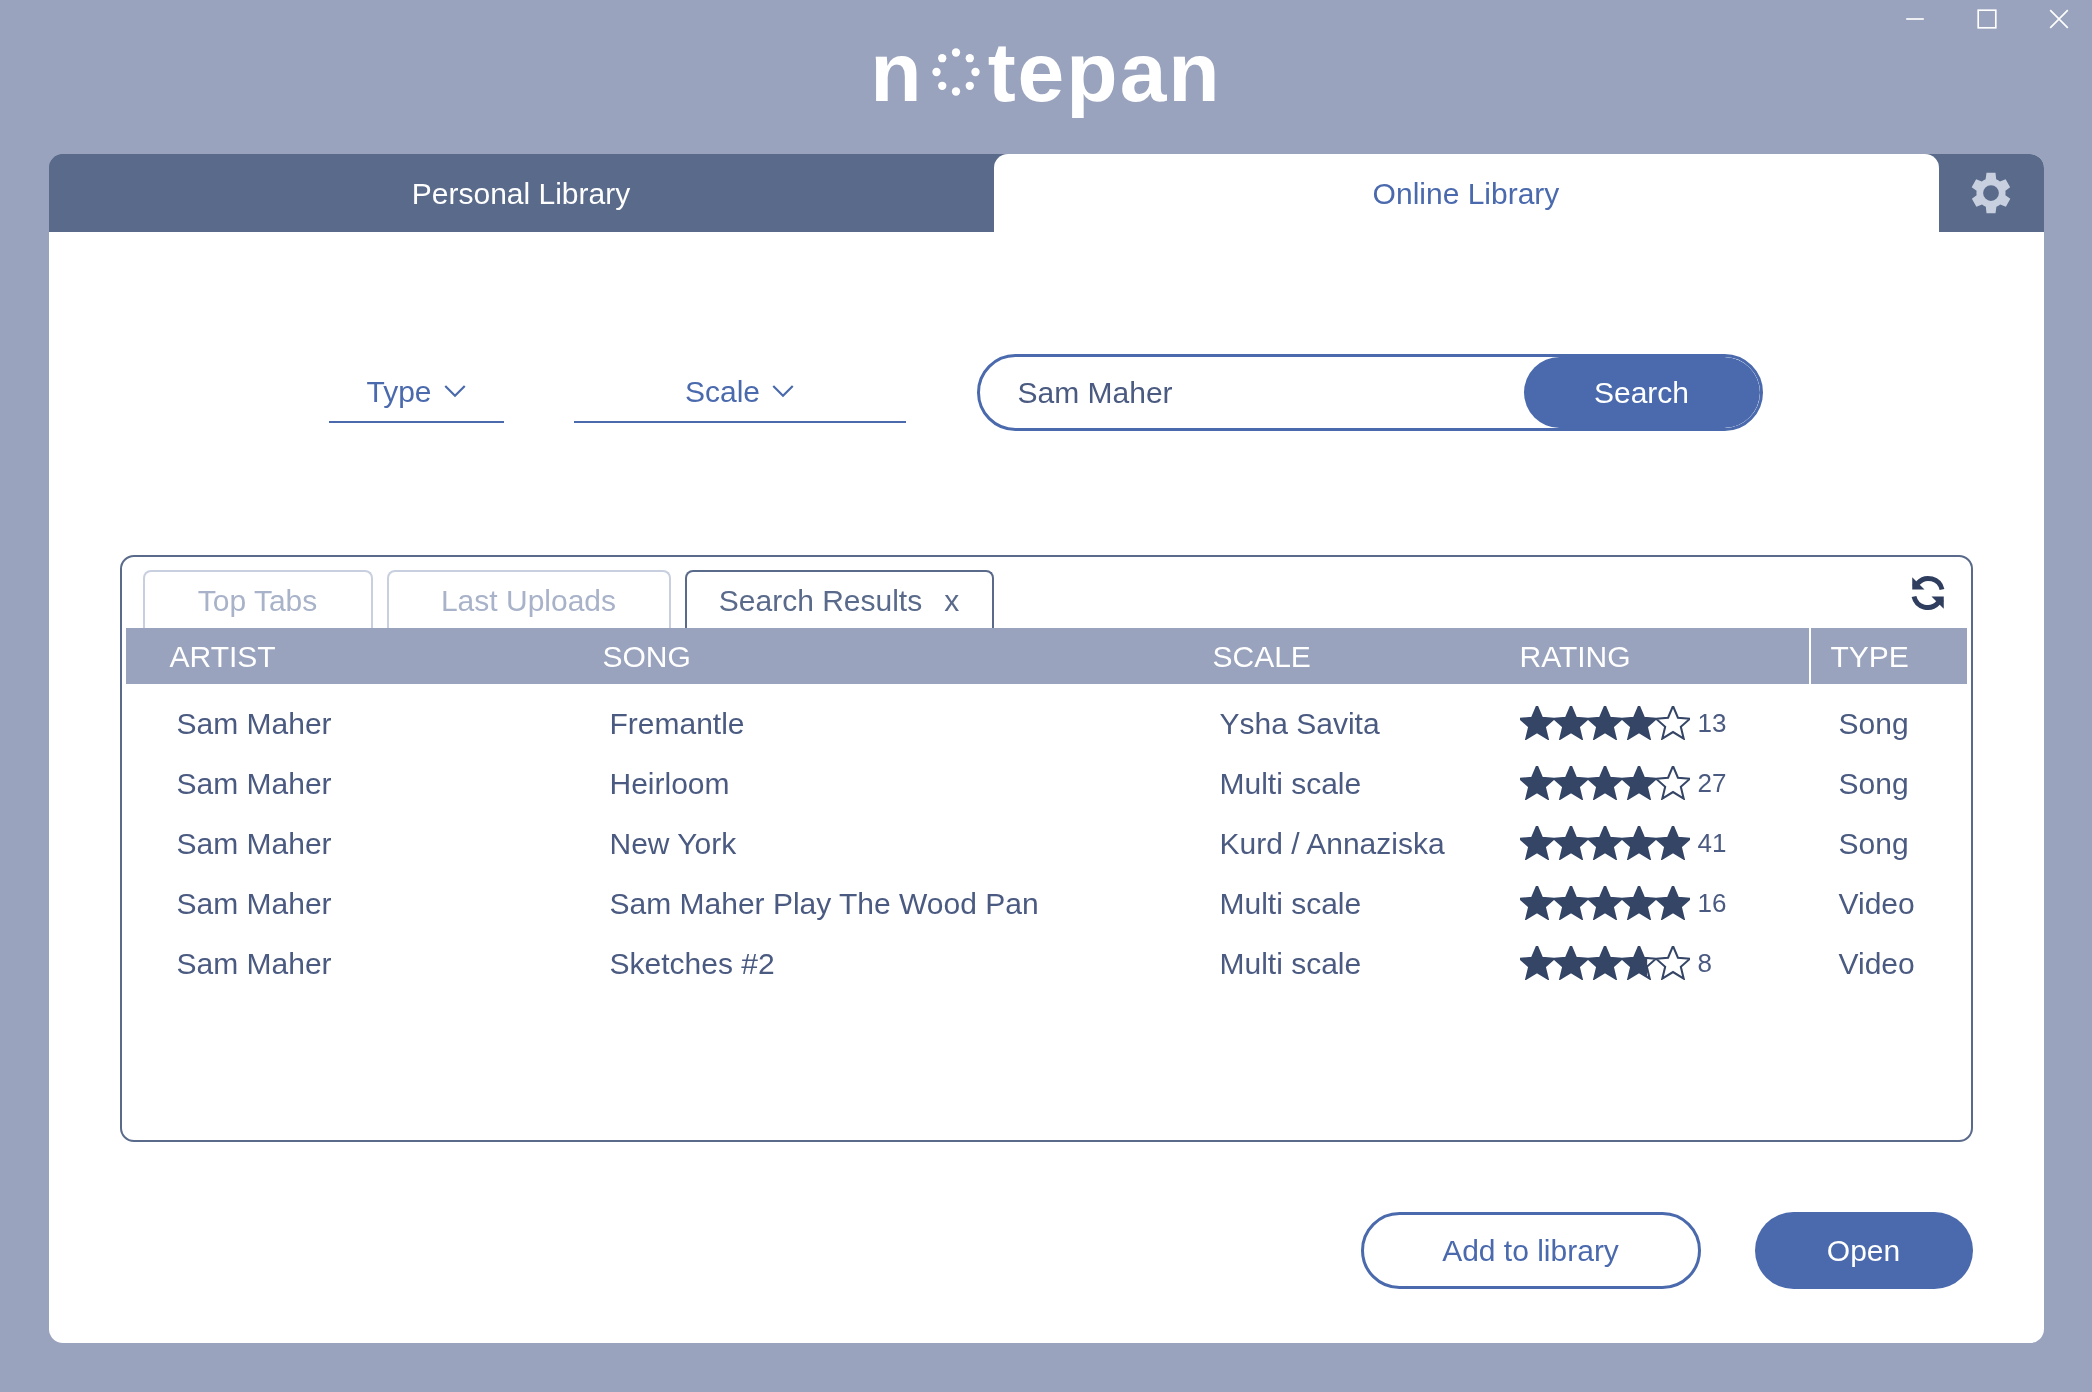  Describe the element at coordinates (692, 963) in the screenshot. I see `song-cell-text: Sketches #2` at that location.